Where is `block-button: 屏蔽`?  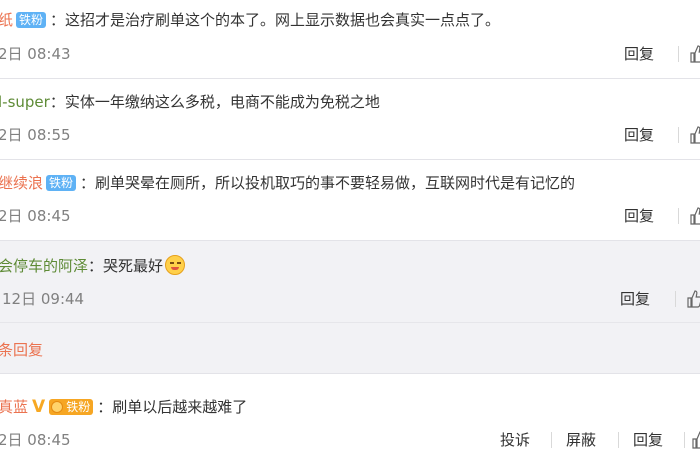
block-button: 屏蔽 is located at coordinates (581, 440).